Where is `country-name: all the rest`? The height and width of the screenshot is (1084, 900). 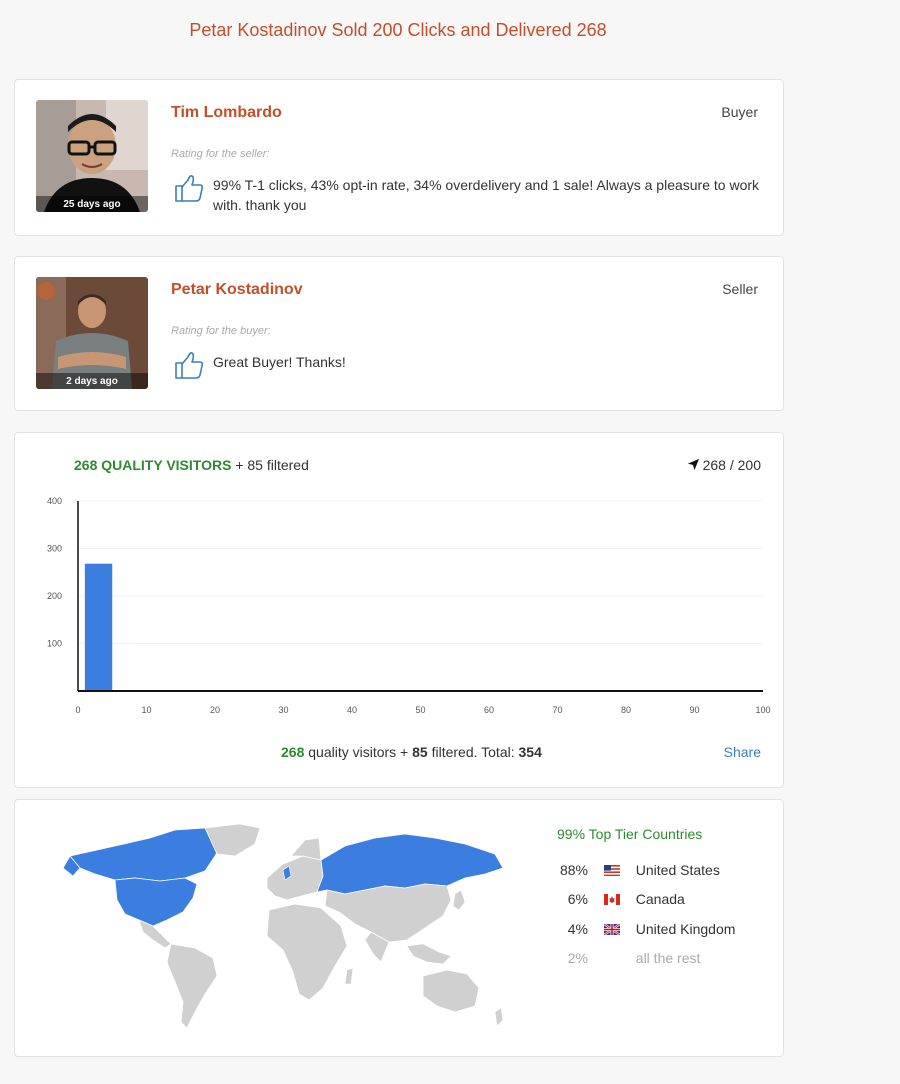
country-name: all the rest is located at coordinates (668, 958).